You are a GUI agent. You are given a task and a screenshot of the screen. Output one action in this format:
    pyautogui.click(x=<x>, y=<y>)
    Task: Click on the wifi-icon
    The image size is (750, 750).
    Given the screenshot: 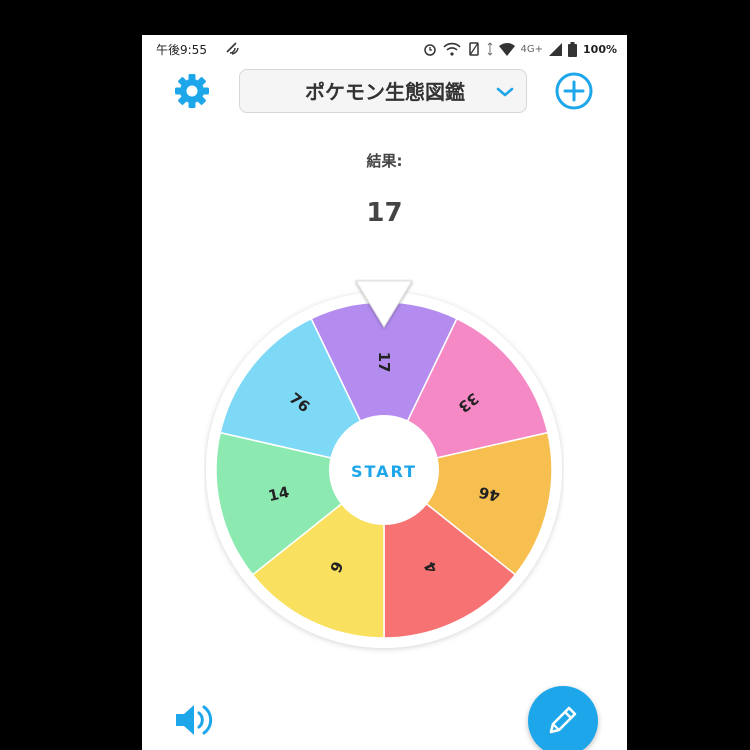 What is the action you would take?
    pyautogui.click(x=506, y=49)
    